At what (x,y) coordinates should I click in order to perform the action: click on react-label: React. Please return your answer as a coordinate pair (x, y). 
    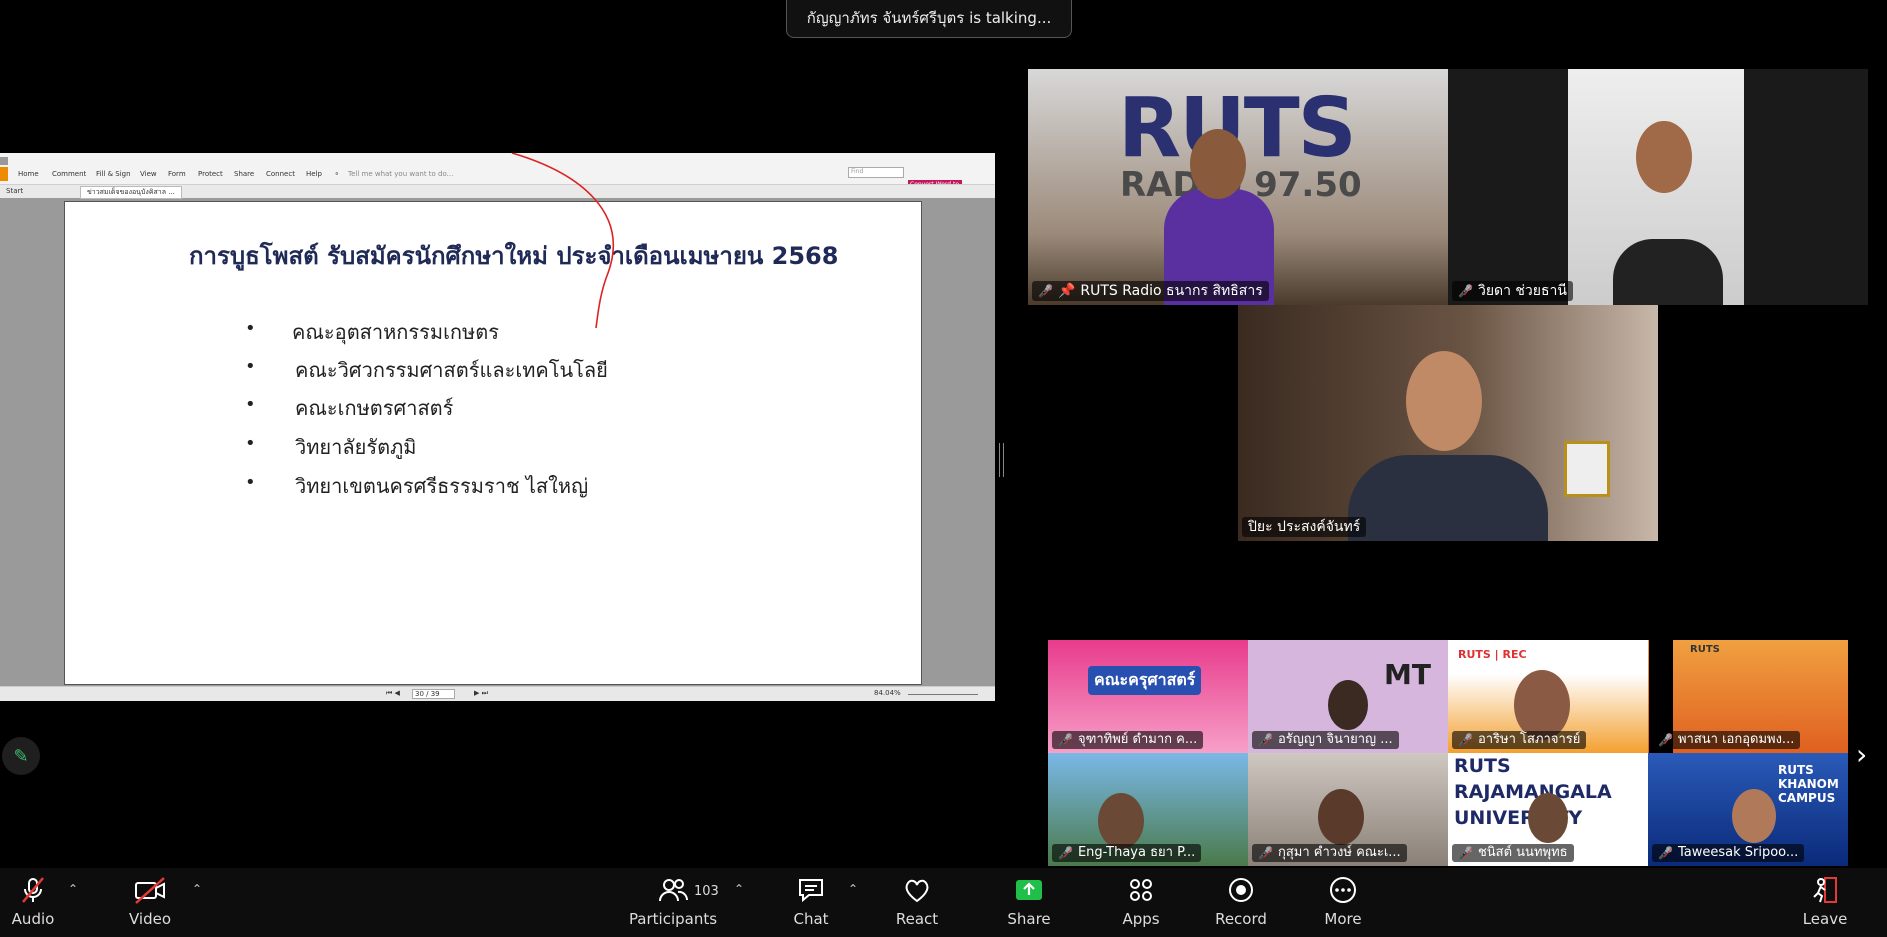
    Looking at the image, I should click on (917, 919).